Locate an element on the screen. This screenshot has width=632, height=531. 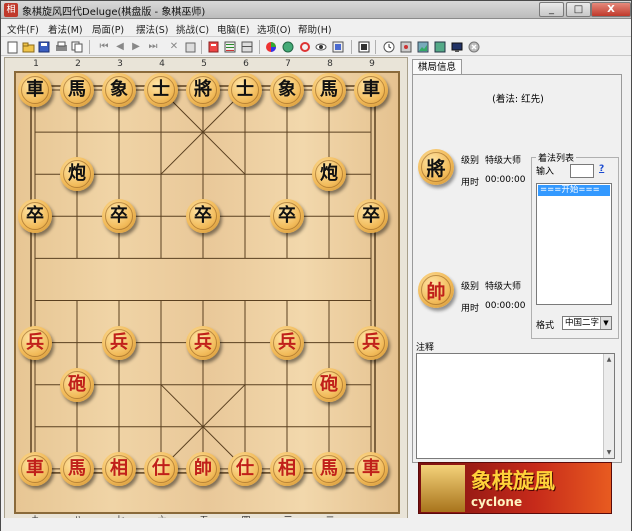
clock-icon is located at coordinates (389, 47).